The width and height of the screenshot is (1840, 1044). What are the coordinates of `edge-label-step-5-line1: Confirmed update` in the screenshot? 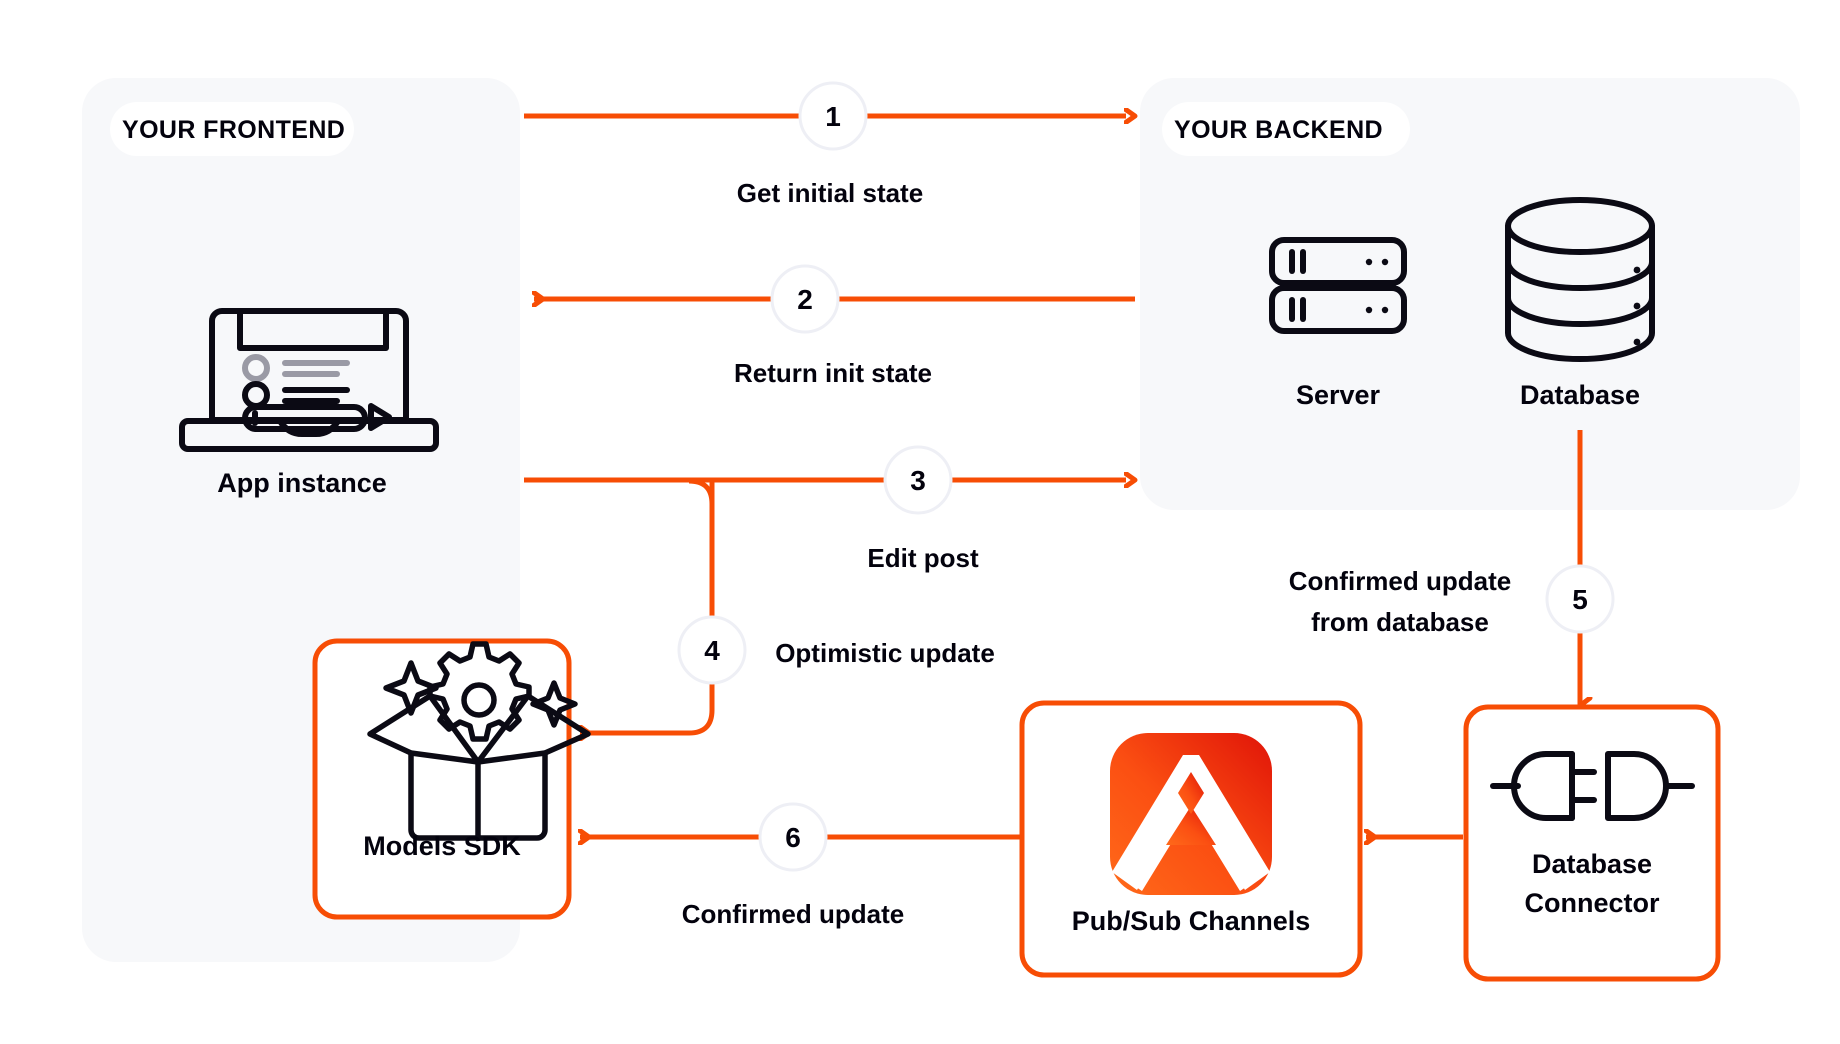 It's located at (1400, 581).